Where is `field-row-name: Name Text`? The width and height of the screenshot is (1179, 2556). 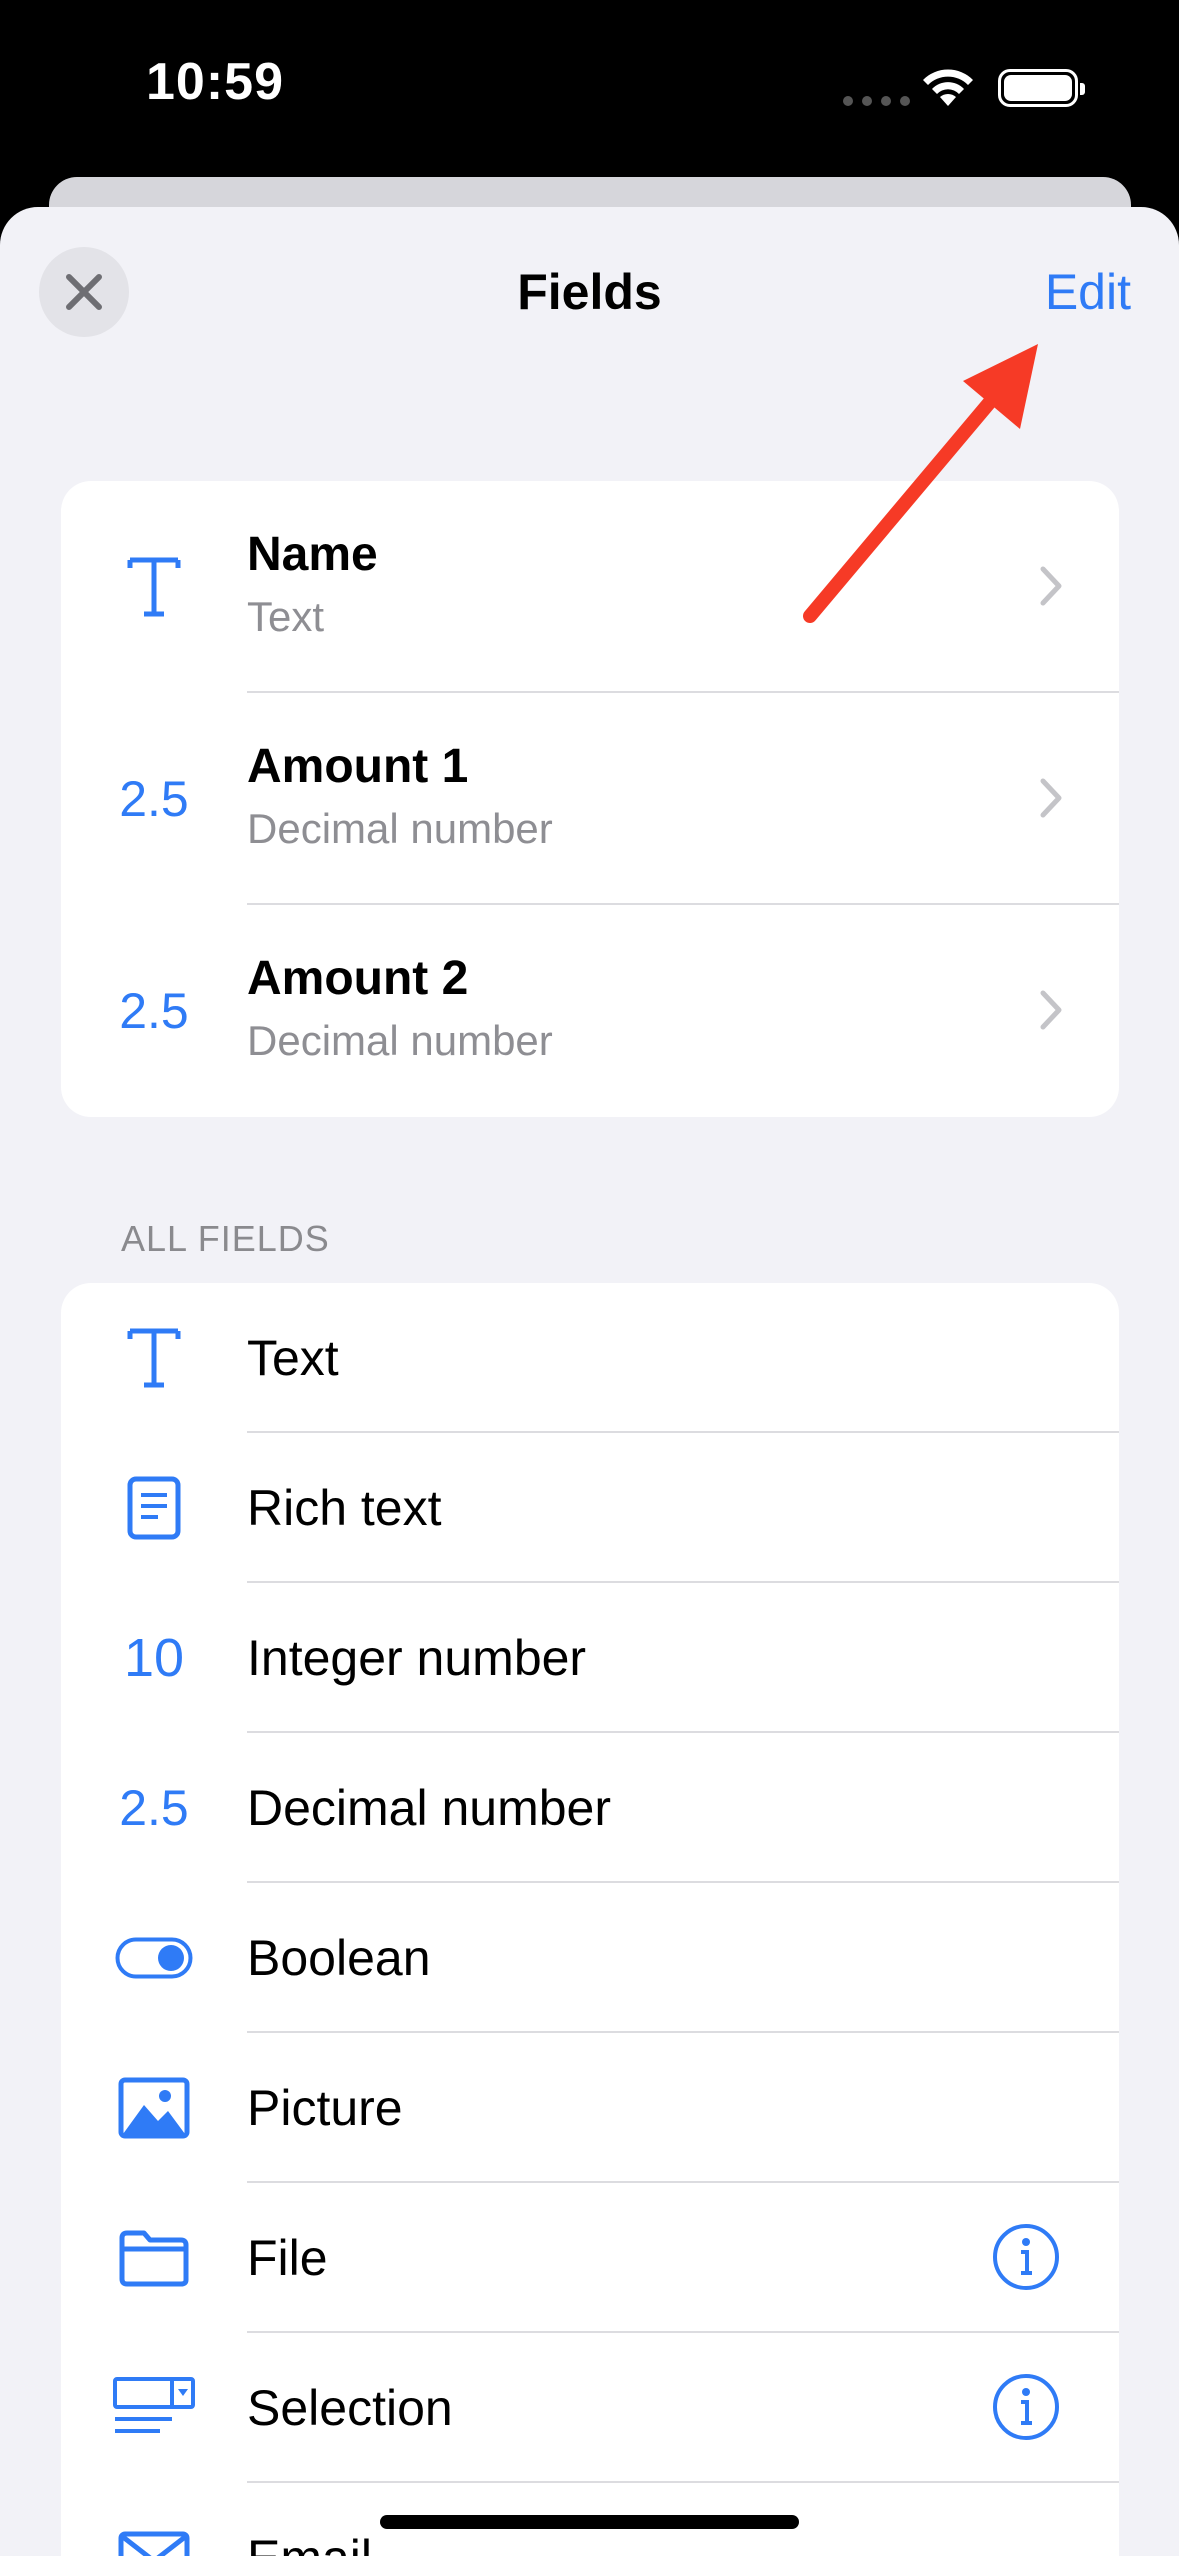
field-row-name: Name Text is located at coordinates (590, 587).